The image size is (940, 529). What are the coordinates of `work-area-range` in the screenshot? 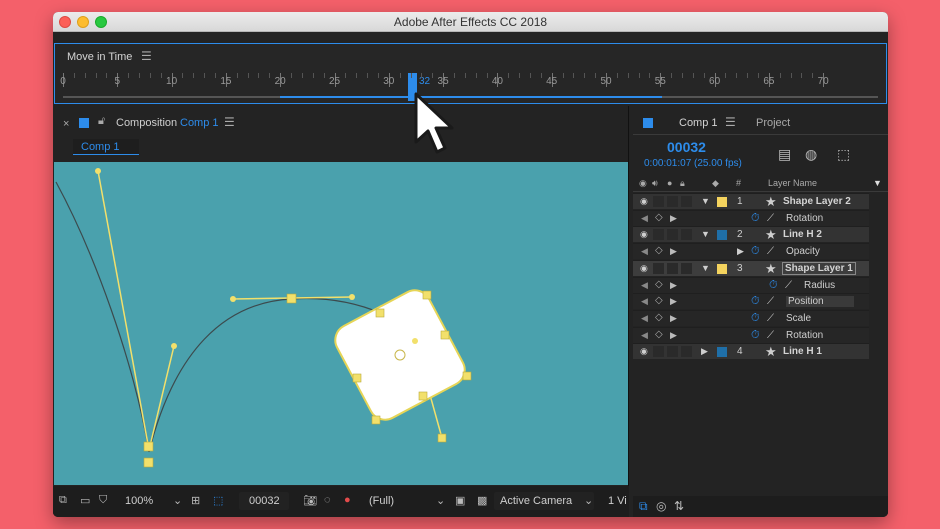 It's located at (471, 97).